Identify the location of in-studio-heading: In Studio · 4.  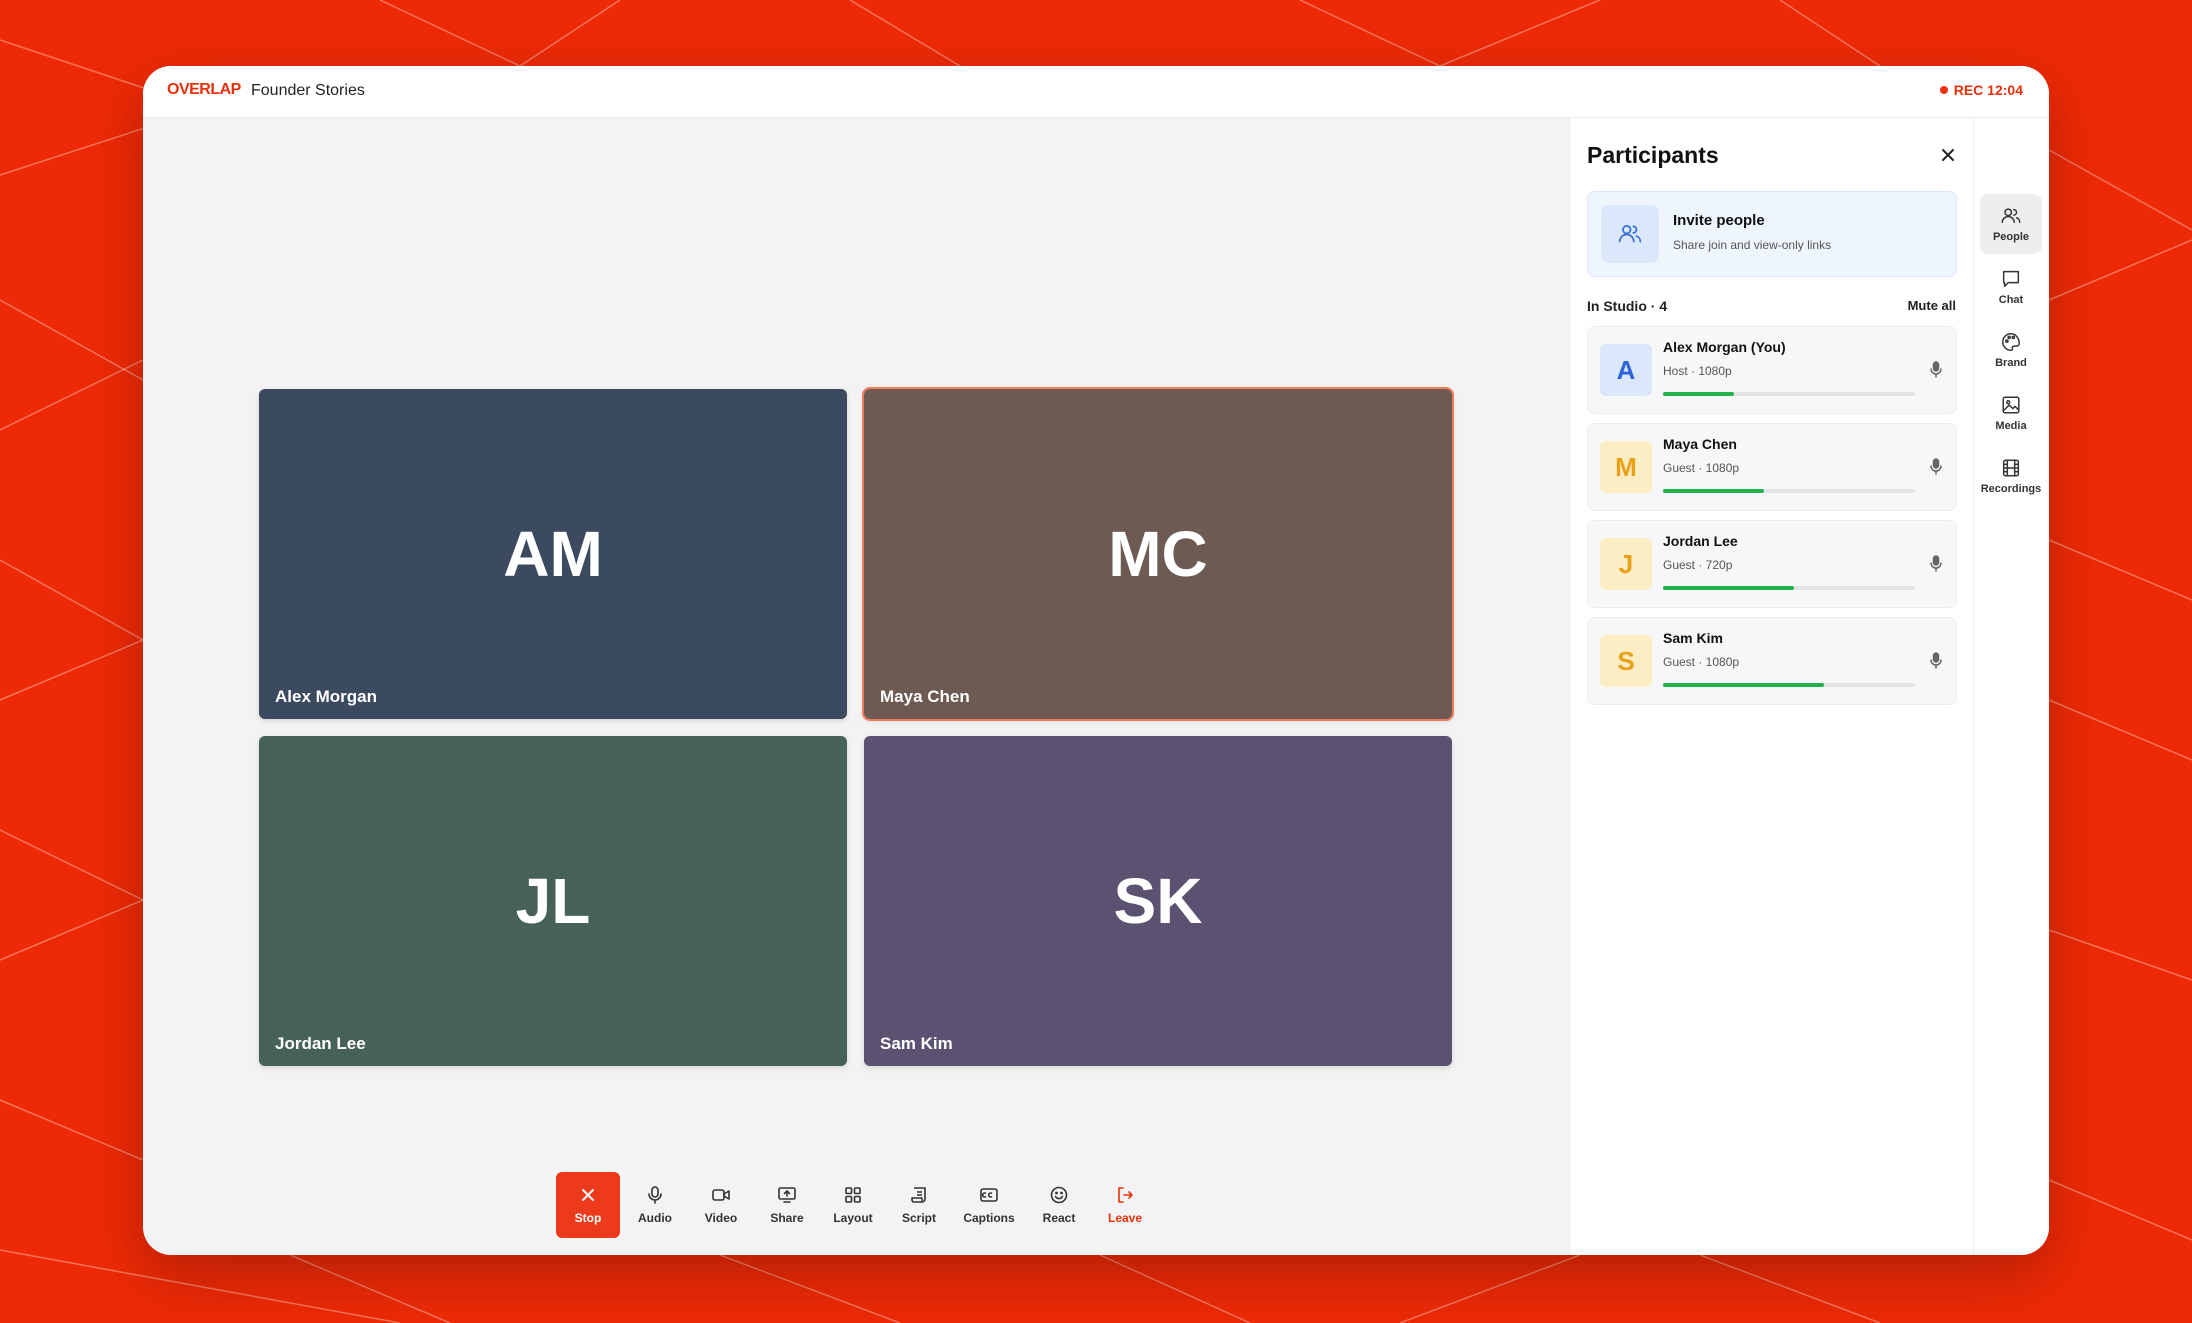
(1627, 306).